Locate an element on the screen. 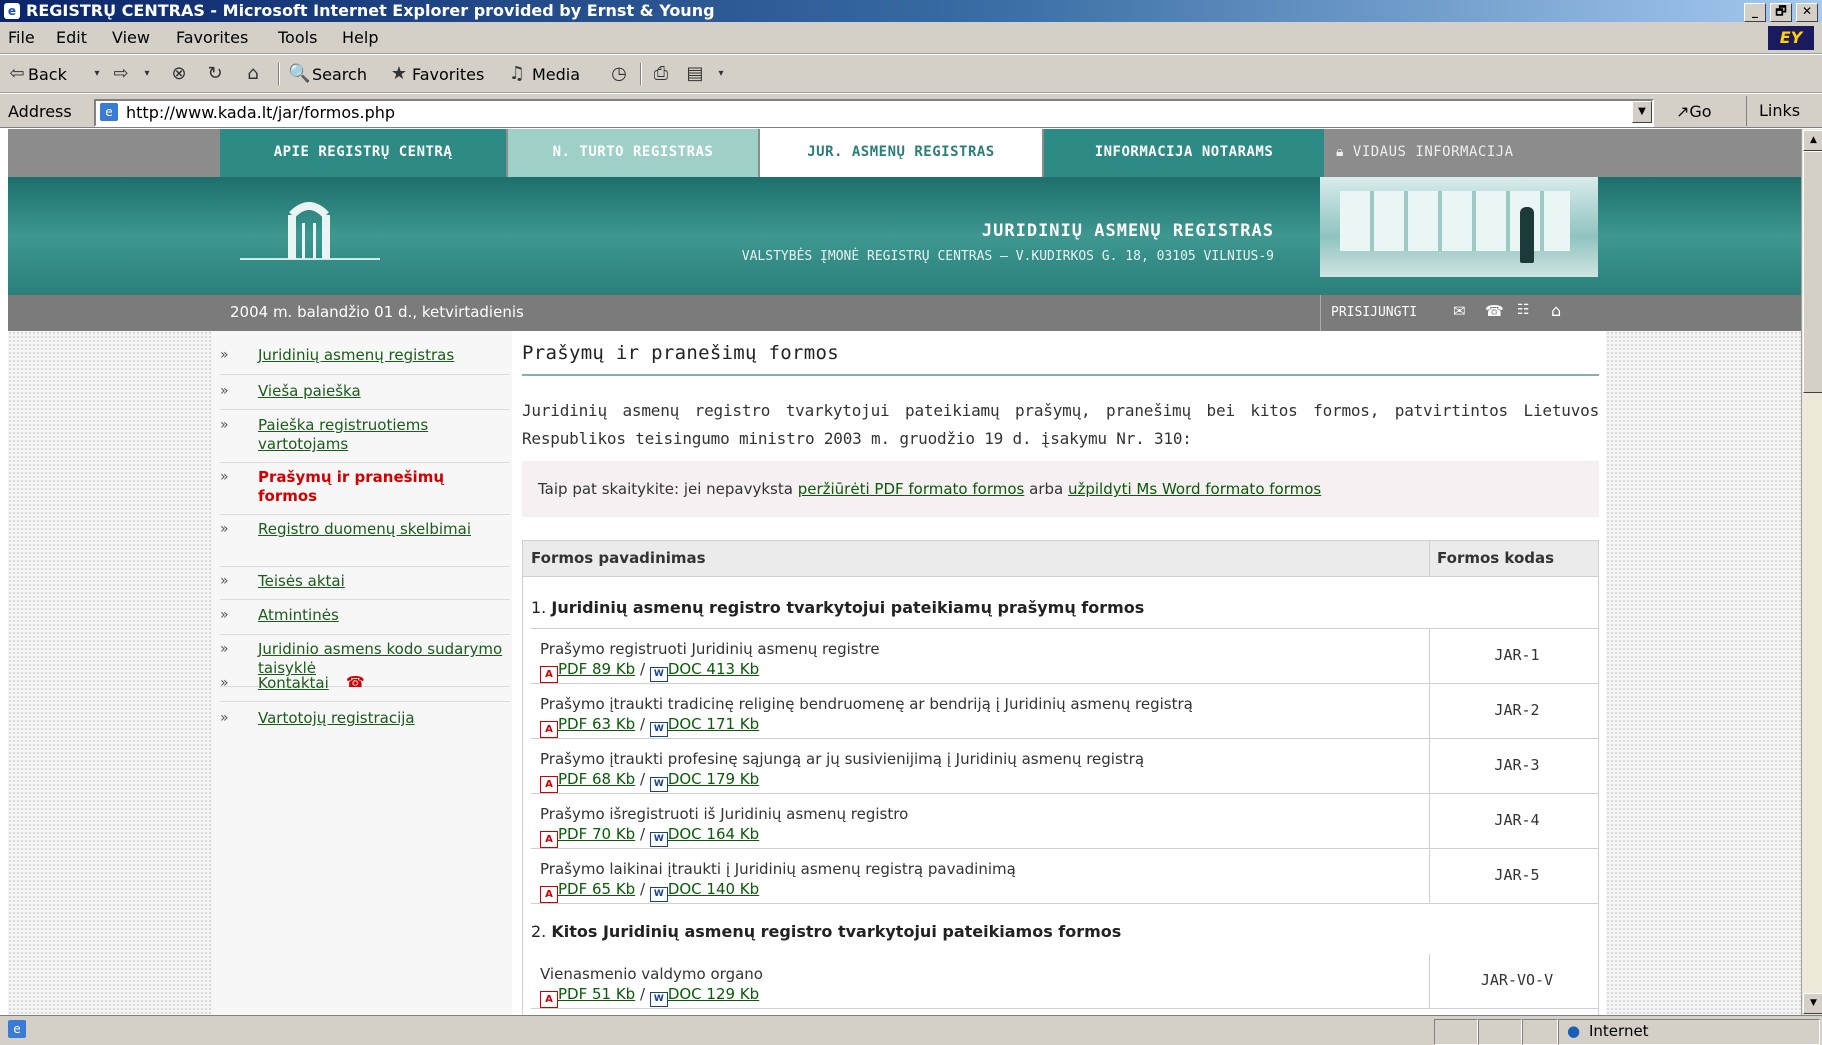  page-title: Prašymų ir pranešimų formos is located at coordinates (680, 353).